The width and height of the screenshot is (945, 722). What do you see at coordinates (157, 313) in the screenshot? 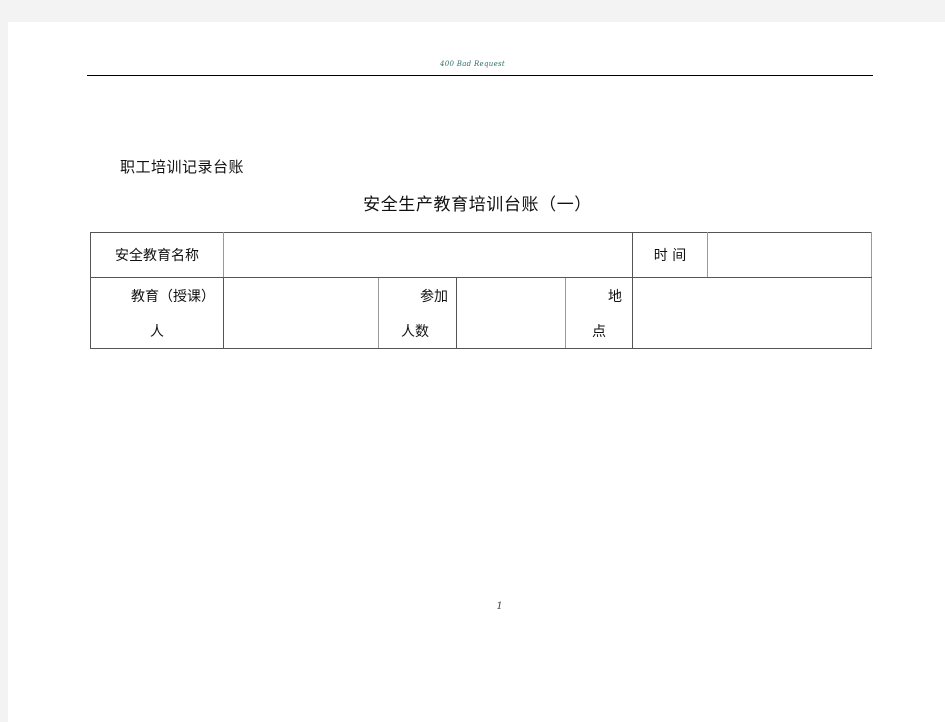
I see `instructor-label-cell: 教育（授课） 人` at bounding box center [157, 313].